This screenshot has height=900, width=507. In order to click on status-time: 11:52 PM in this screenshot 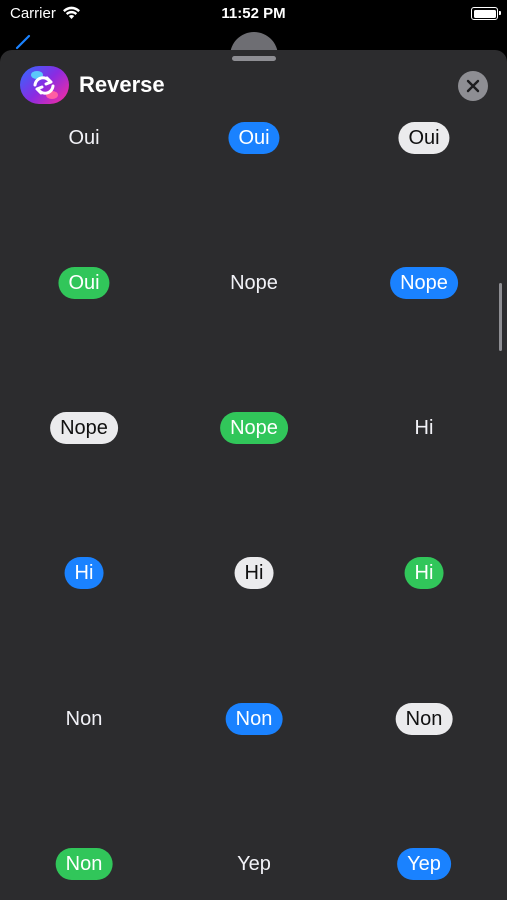, I will do `click(253, 13)`.